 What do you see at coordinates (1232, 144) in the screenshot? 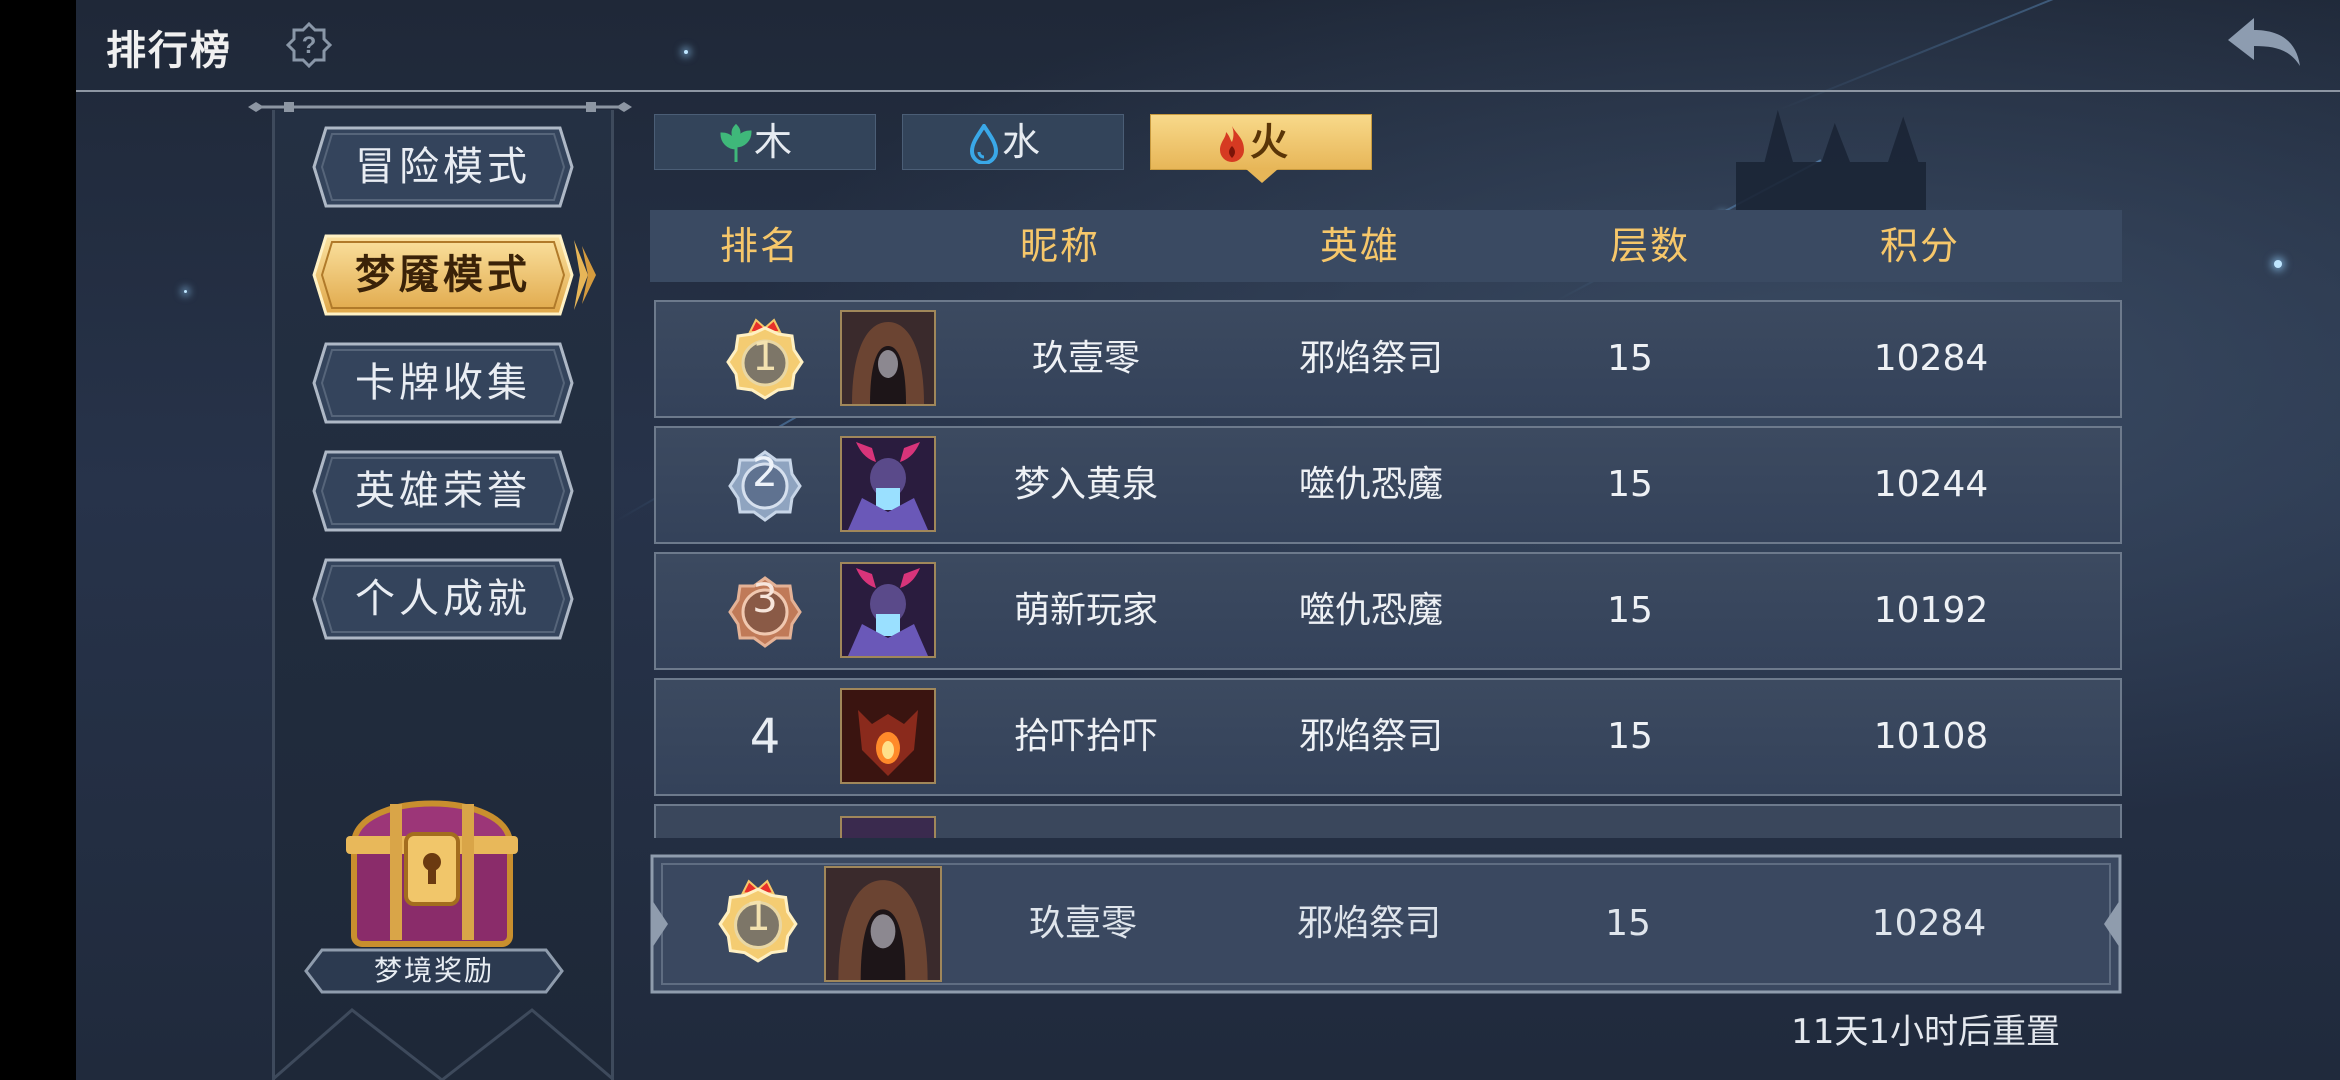
I see `flame-icon` at bounding box center [1232, 144].